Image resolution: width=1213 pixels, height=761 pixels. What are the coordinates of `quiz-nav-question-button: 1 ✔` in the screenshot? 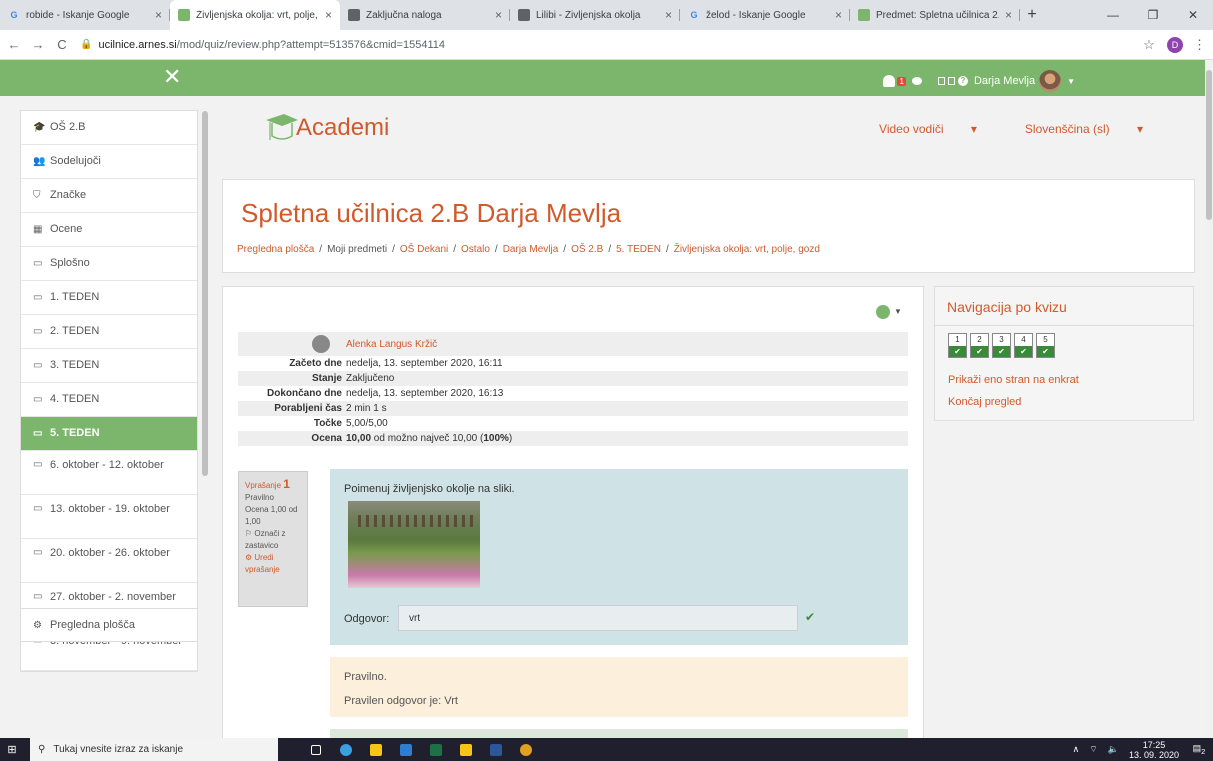 It's located at (957, 345).